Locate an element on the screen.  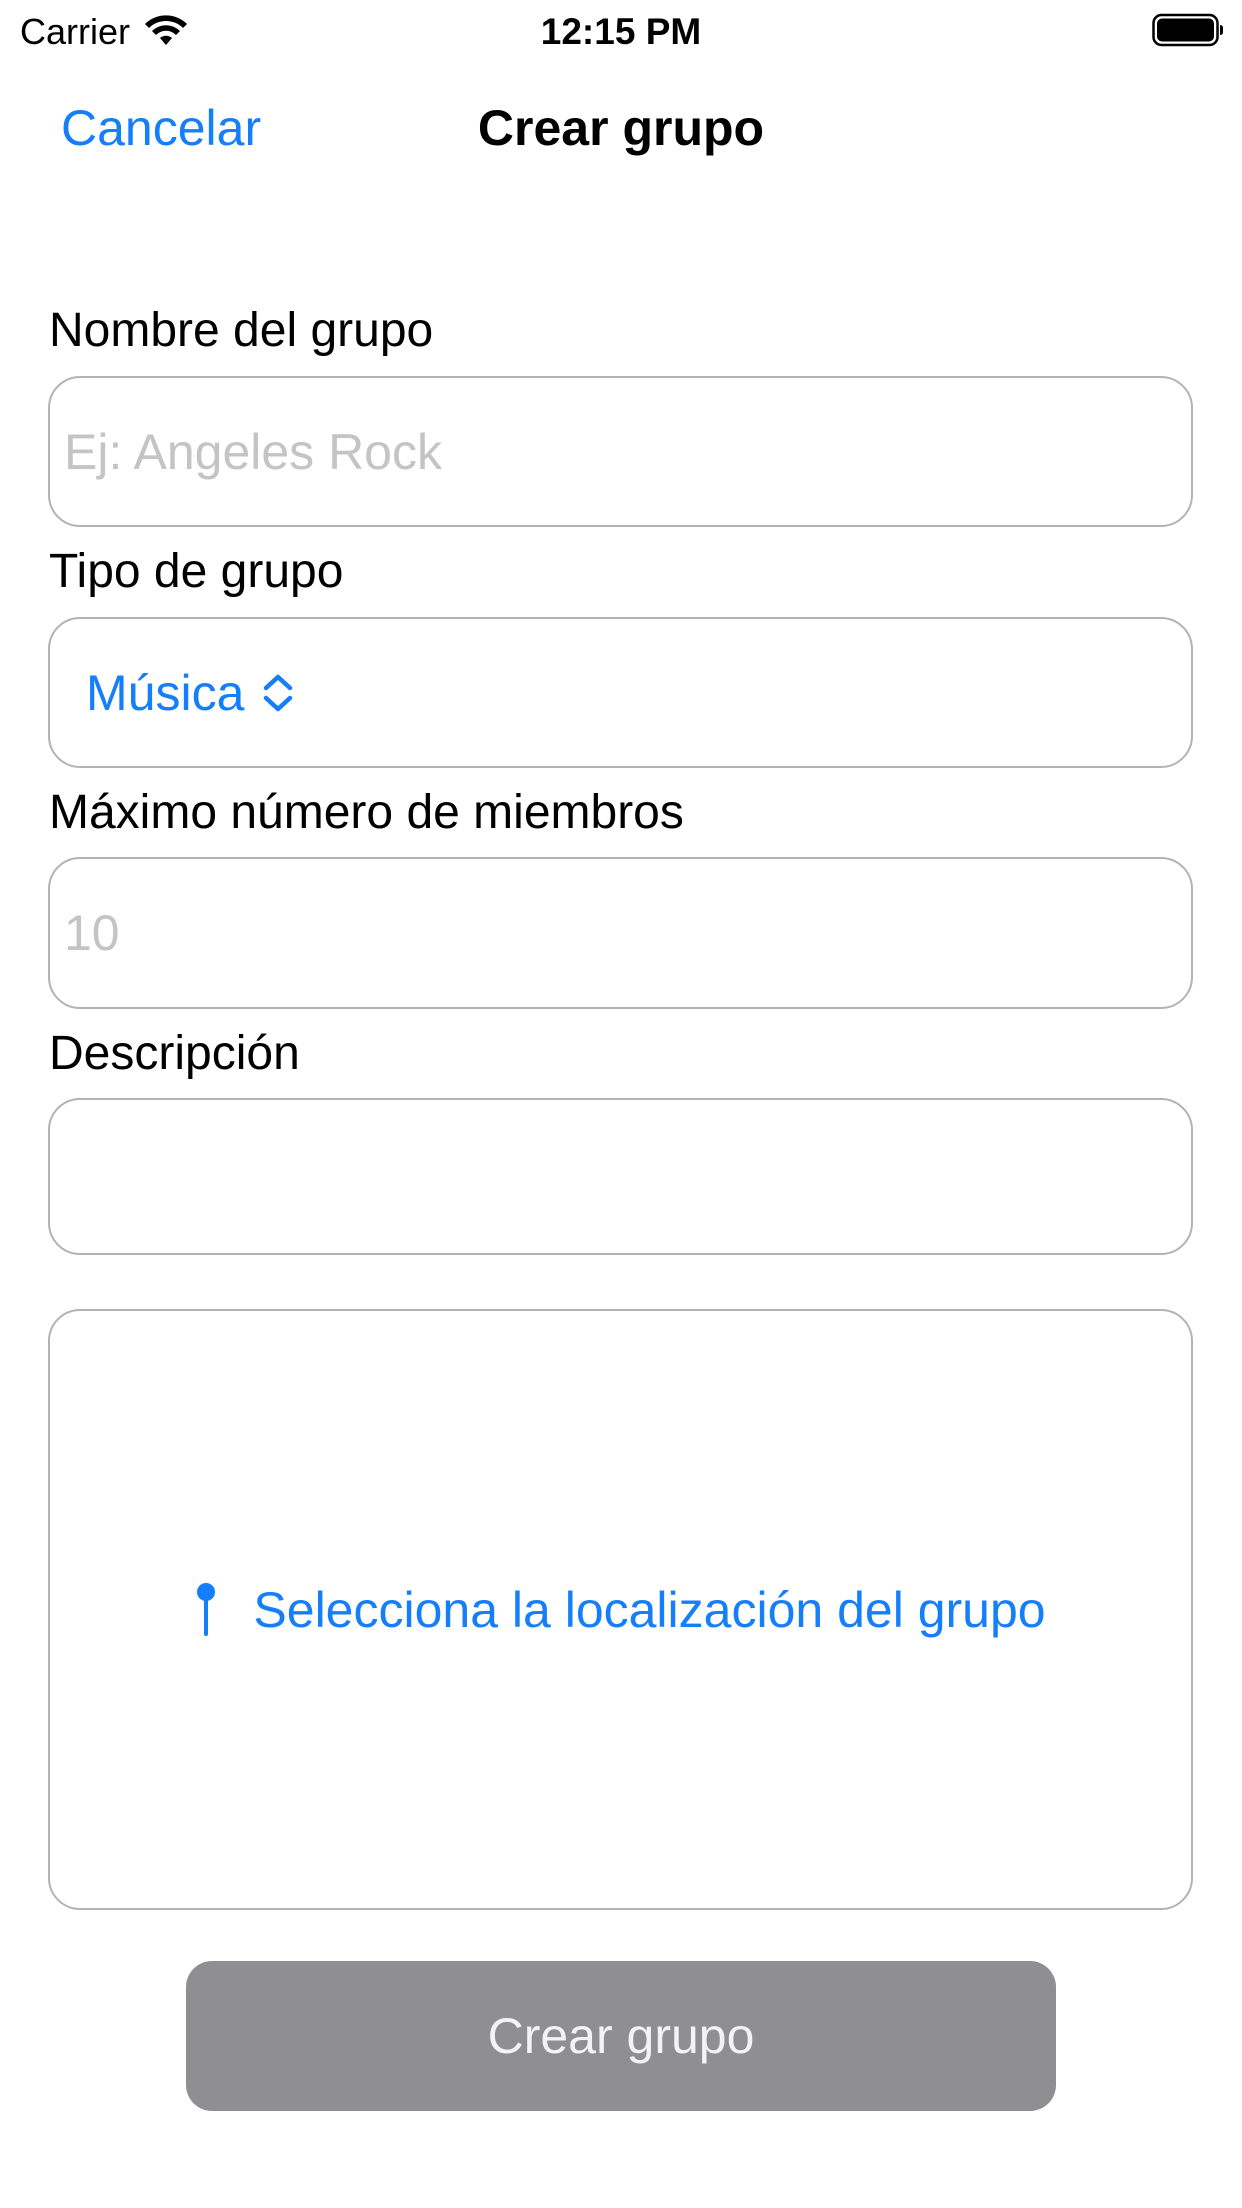
group-name-input is located at coordinates (620, 451).